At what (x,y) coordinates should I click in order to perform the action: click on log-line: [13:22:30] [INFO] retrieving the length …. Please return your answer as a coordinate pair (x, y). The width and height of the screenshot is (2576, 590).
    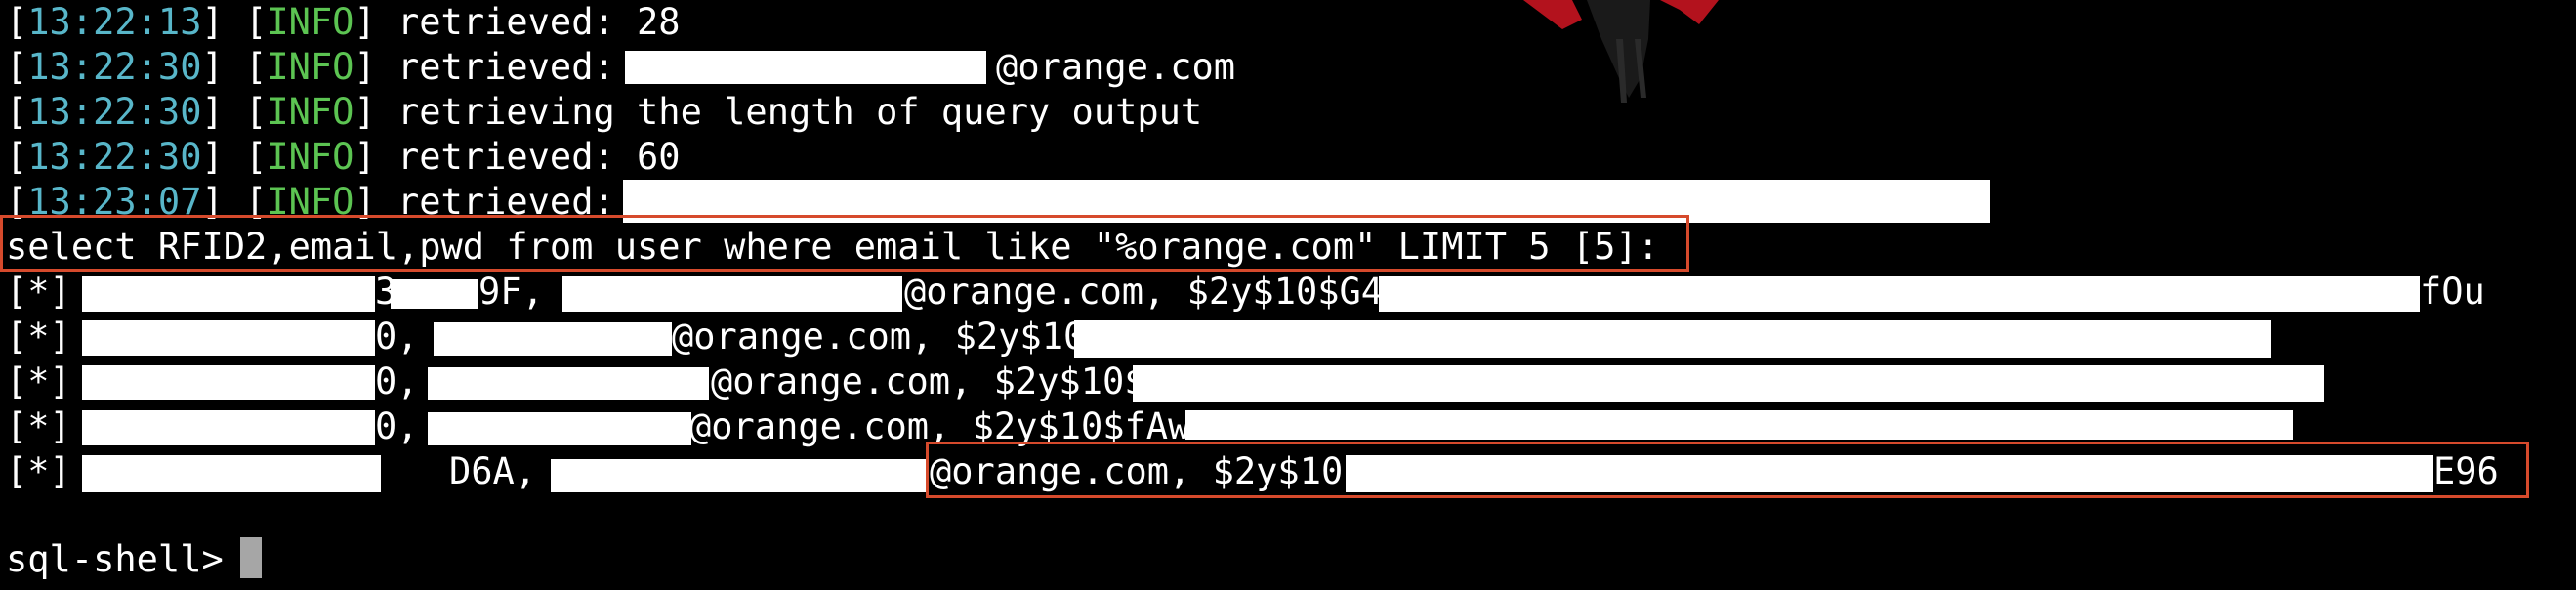
    Looking at the image, I should click on (604, 112).